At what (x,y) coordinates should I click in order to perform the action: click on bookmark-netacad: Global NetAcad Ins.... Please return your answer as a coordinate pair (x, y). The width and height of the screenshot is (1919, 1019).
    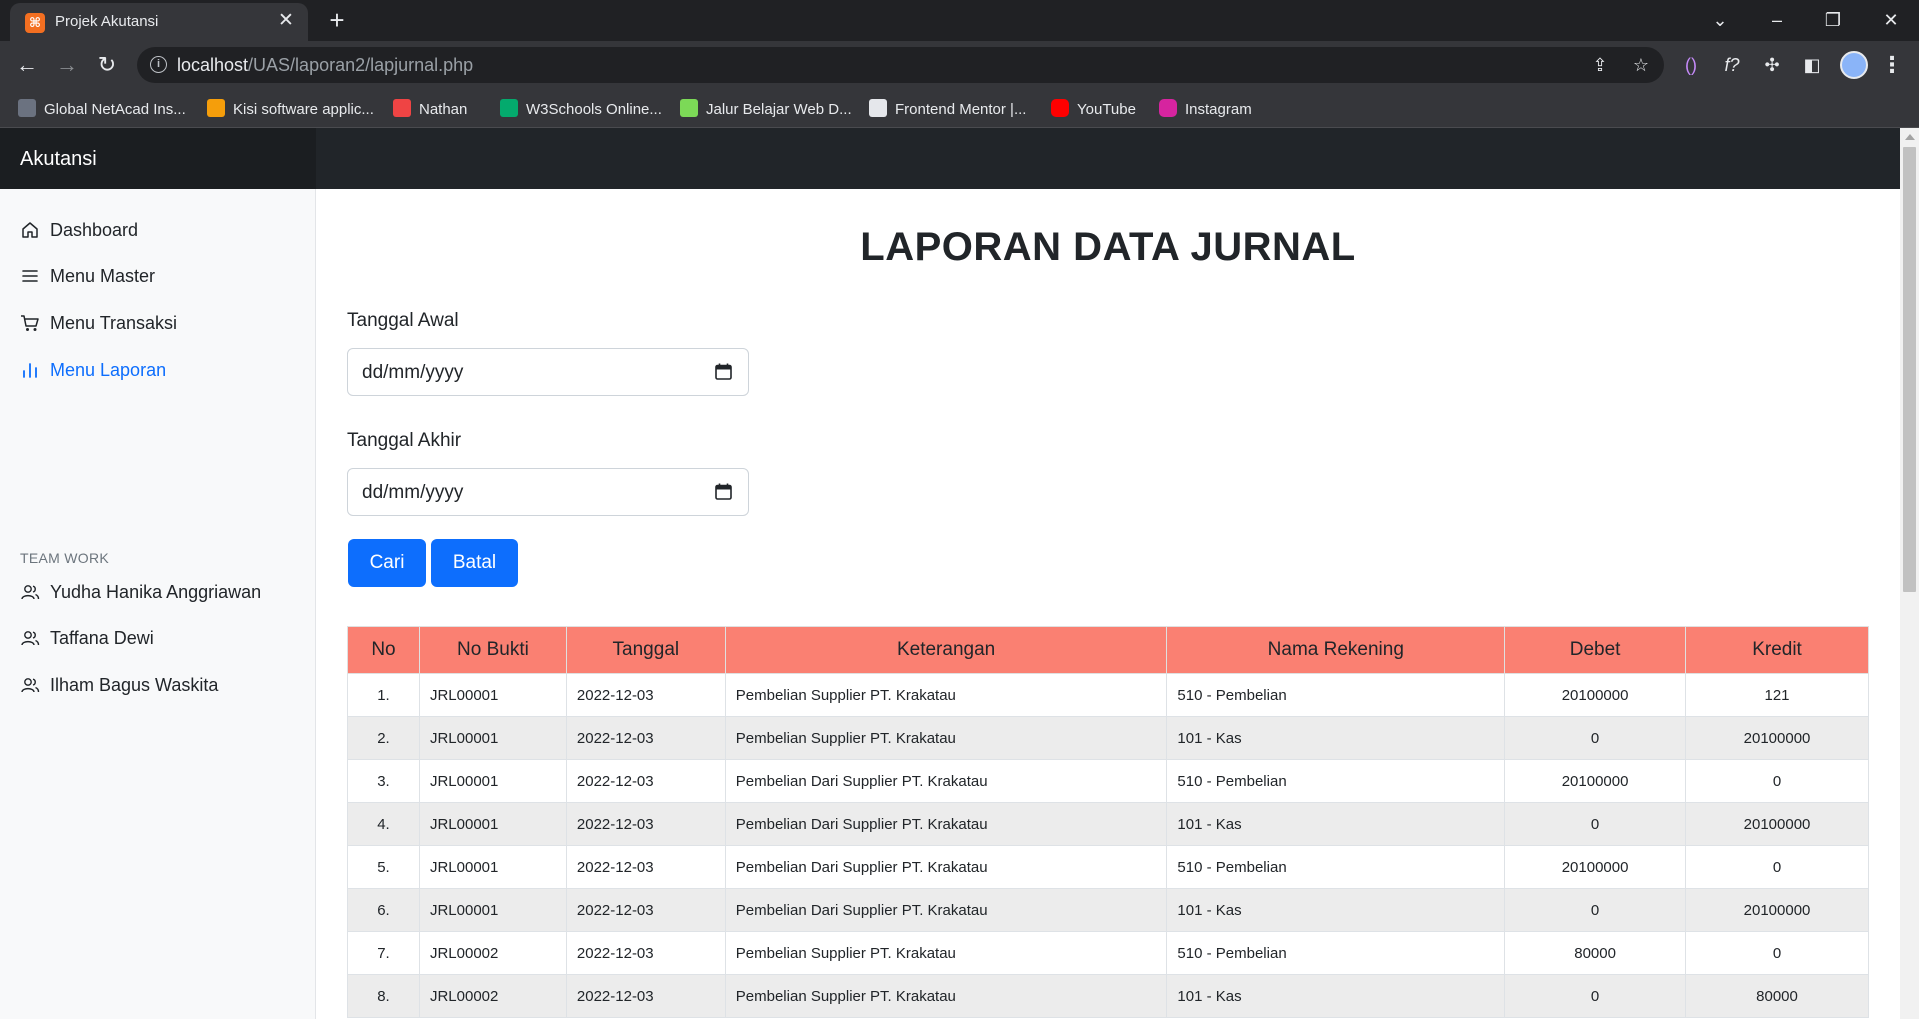
    Looking at the image, I should click on (102, 109).